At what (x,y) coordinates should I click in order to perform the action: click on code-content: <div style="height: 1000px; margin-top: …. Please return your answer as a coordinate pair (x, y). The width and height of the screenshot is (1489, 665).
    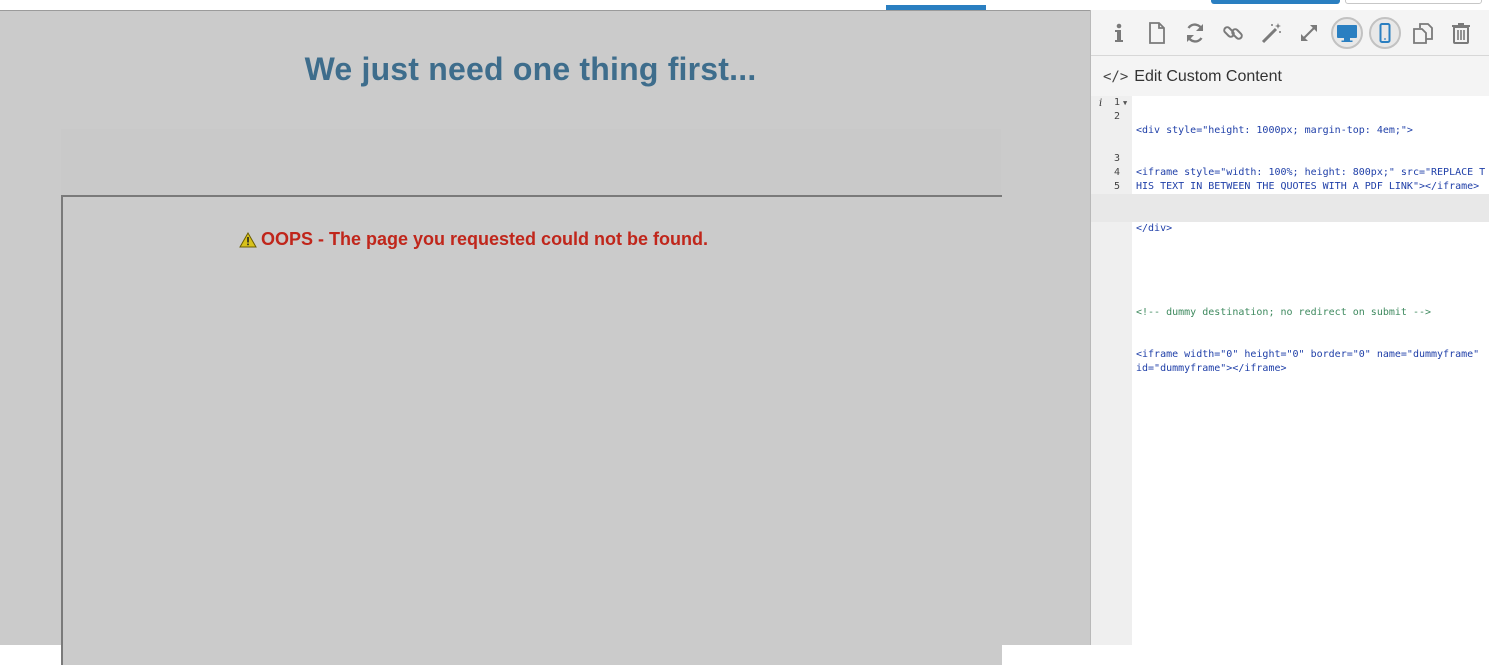
    Looking at the image, I should click on (1312, 250).